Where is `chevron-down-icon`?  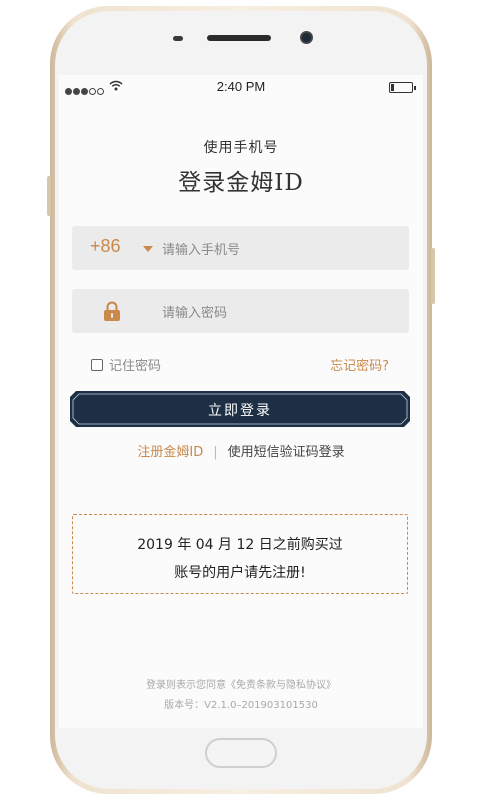 chevron-down-icon is located at coordinates (148, 249).